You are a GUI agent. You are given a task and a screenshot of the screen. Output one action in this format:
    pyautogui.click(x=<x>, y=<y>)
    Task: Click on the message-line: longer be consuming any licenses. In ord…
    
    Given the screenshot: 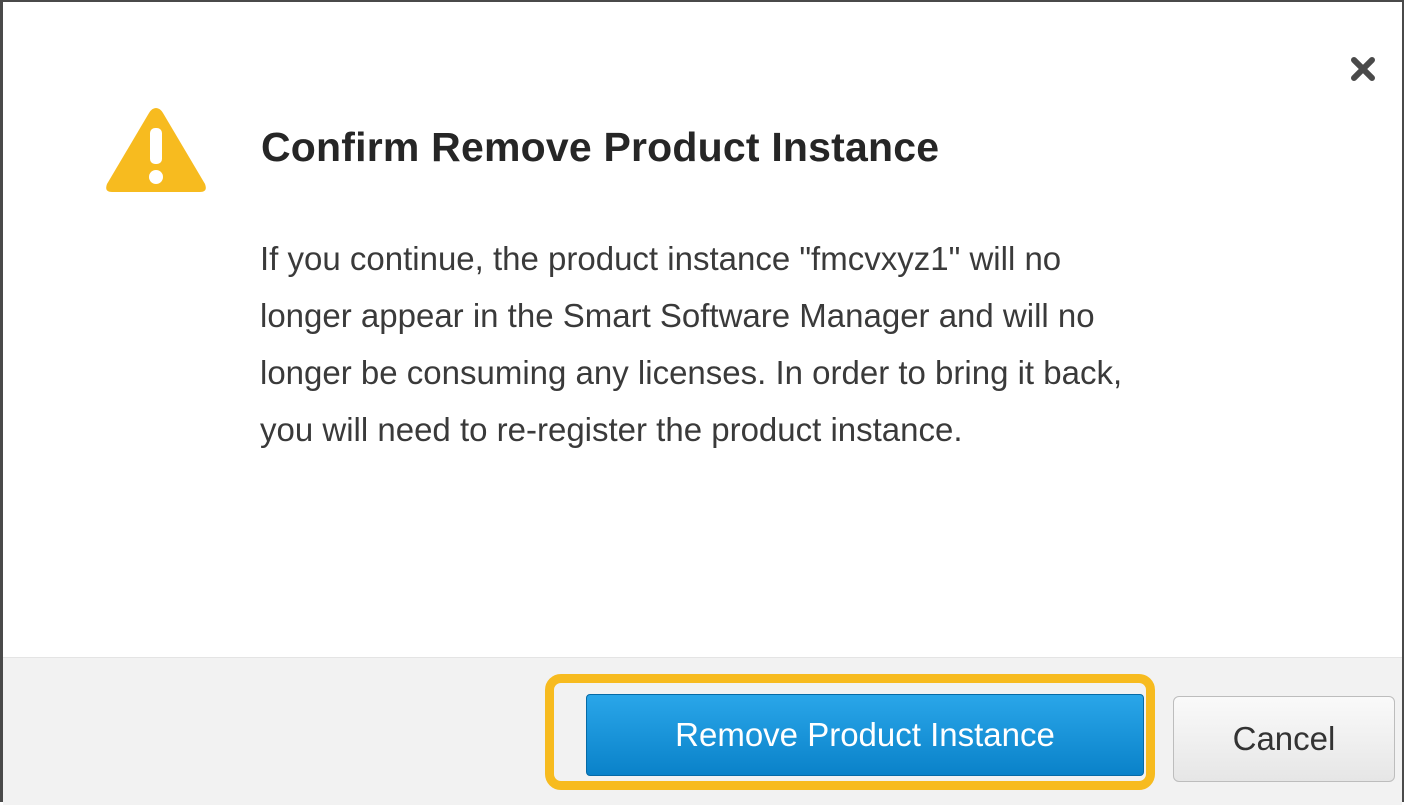 What is the action you would take?
    pyautogui.click(x=691, y=372)
    